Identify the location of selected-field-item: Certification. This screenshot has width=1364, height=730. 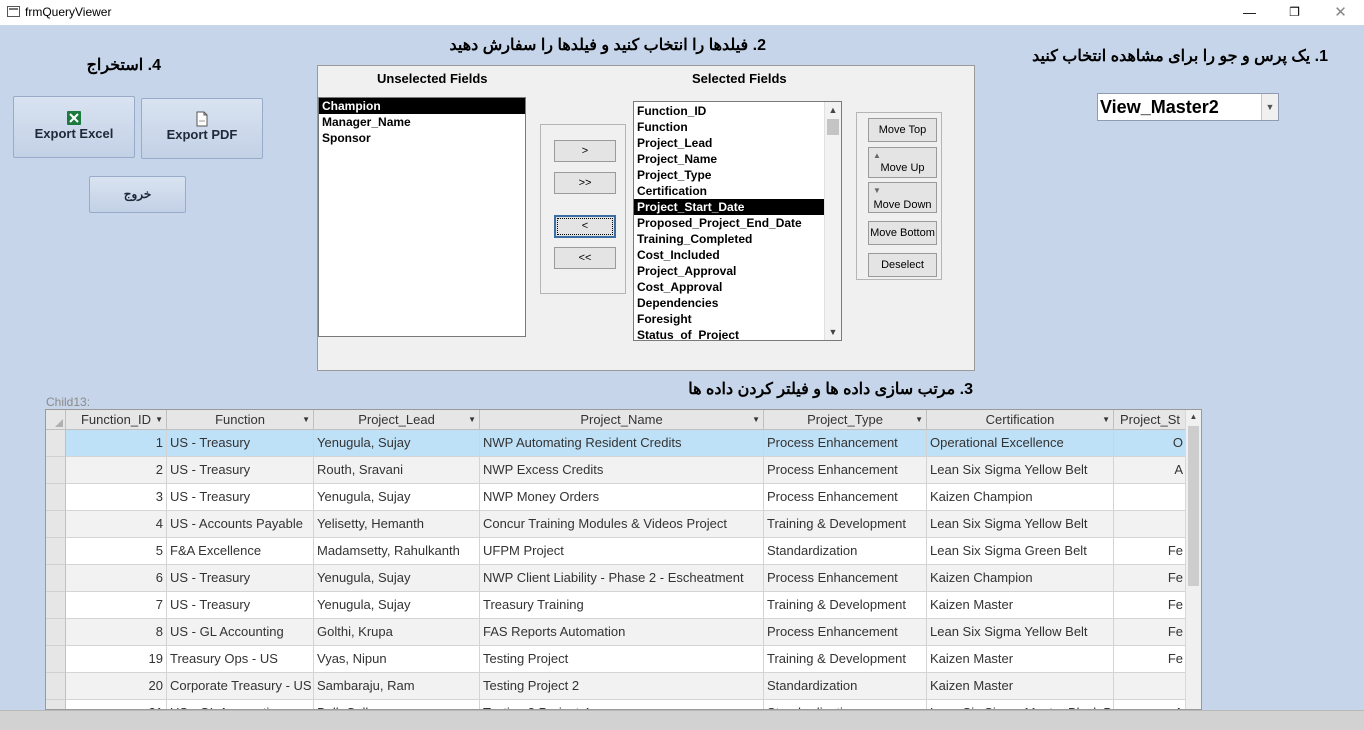
(729, 191).